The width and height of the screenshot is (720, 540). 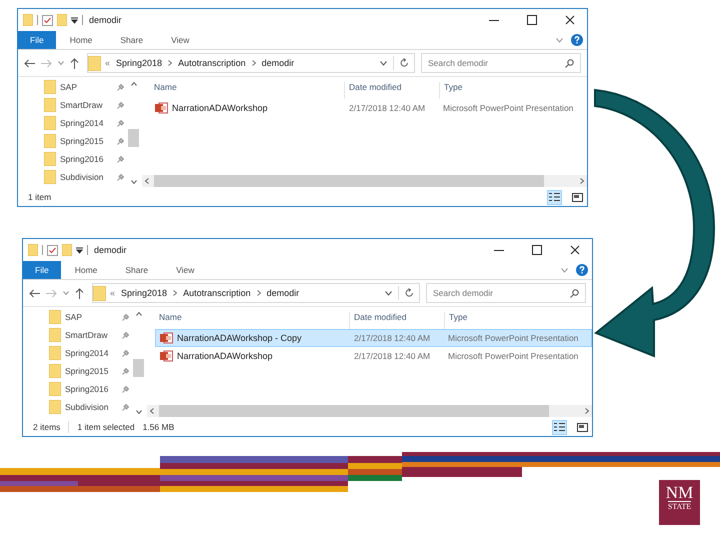 What do you see at coordinates (513, 338) in the screenshot?
I see `type-cell-text: Microsoft PowerPoint Presentation` at bounding box center [513, 338].